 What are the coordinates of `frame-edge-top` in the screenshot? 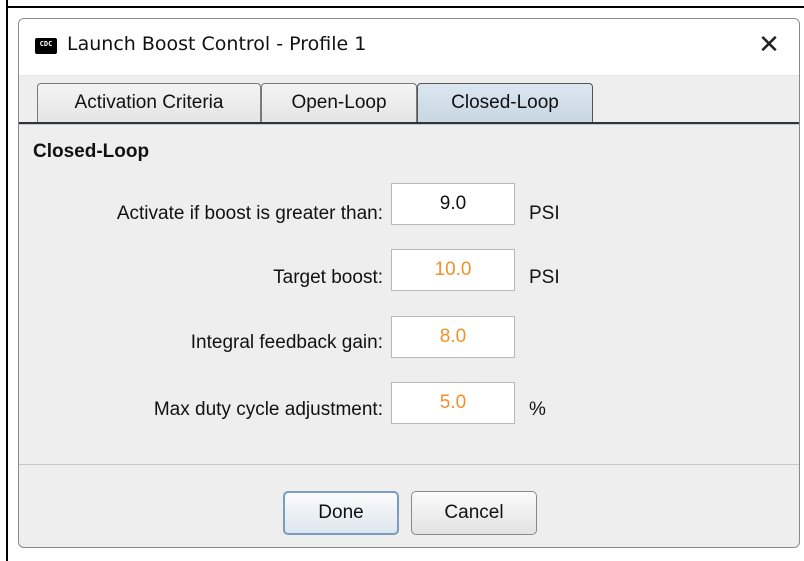 It's located at (405, 7).